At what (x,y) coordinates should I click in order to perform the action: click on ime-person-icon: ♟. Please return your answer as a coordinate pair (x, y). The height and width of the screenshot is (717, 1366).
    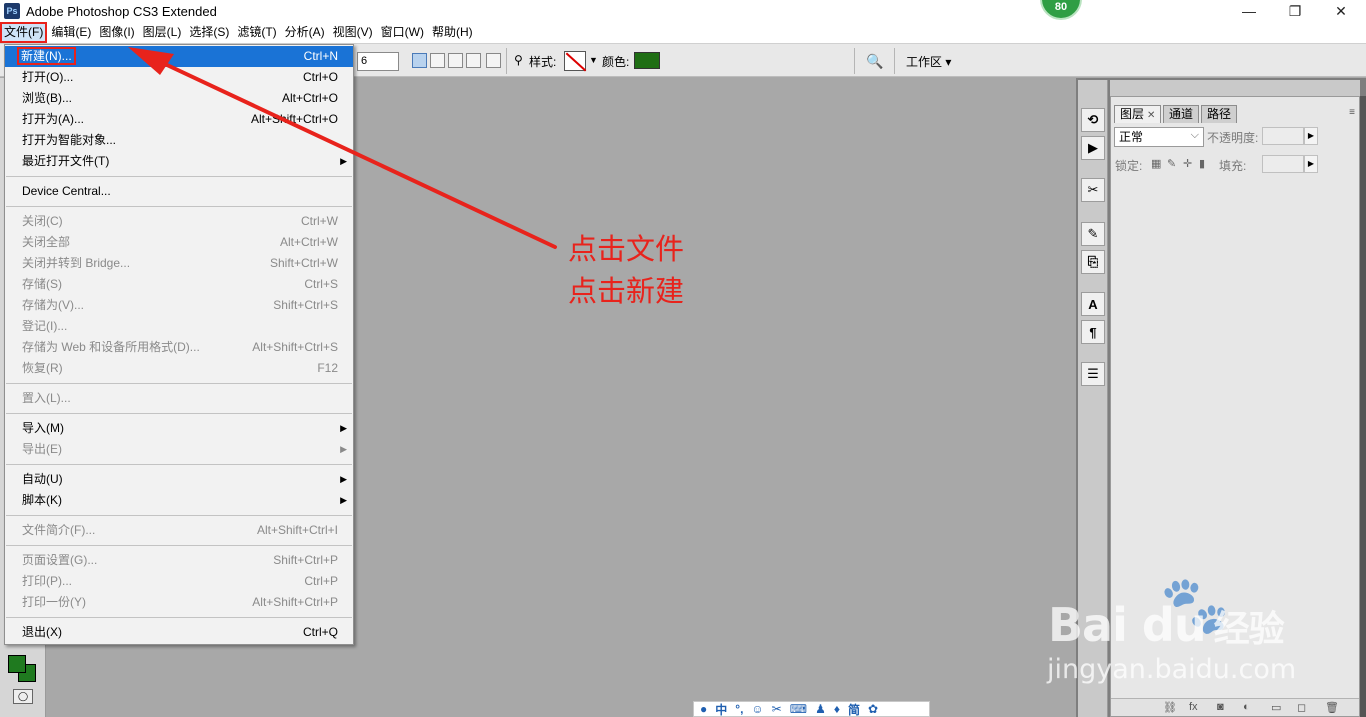
    Looking at the image, I should click on (820, 709).